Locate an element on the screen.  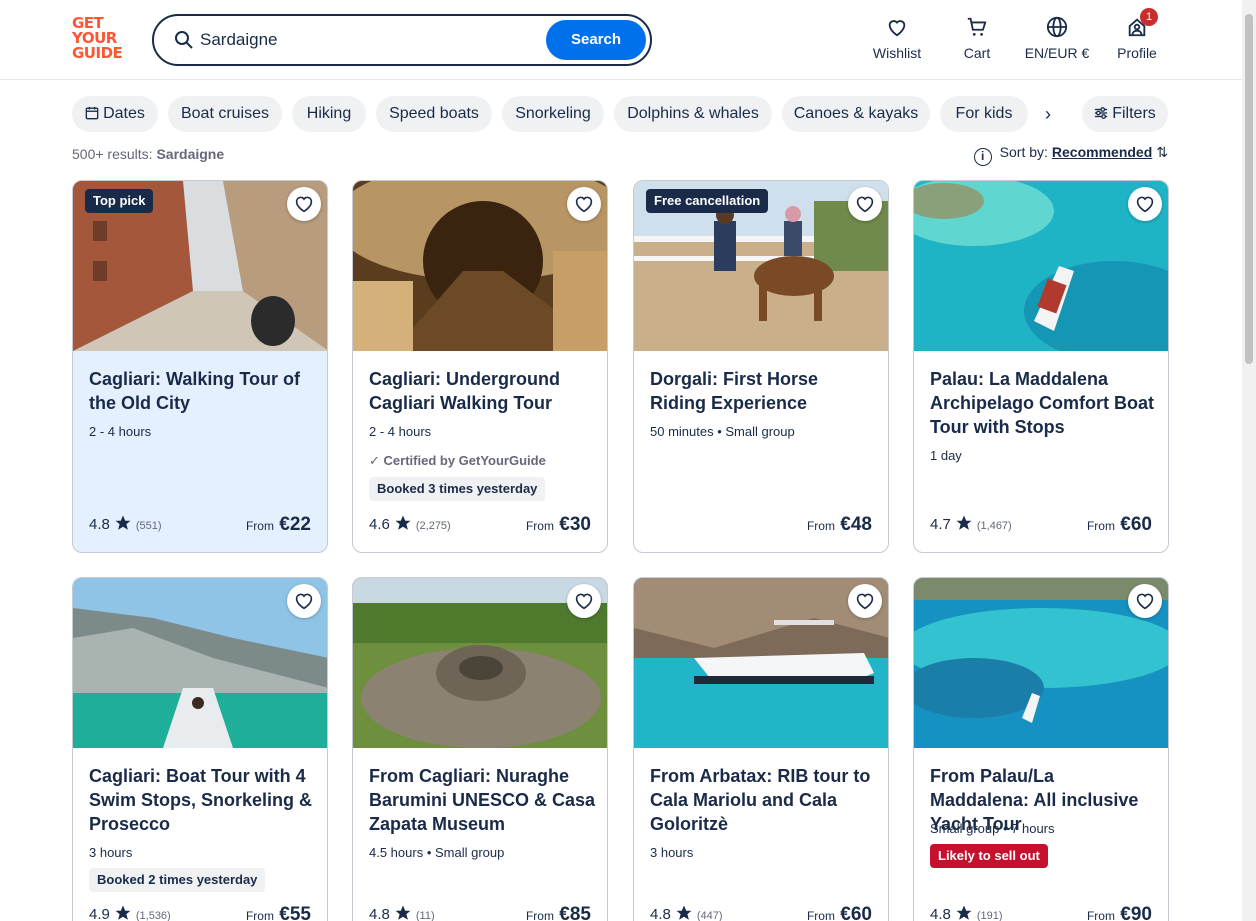
review-count: (11) is located at coordinates (425, 915).